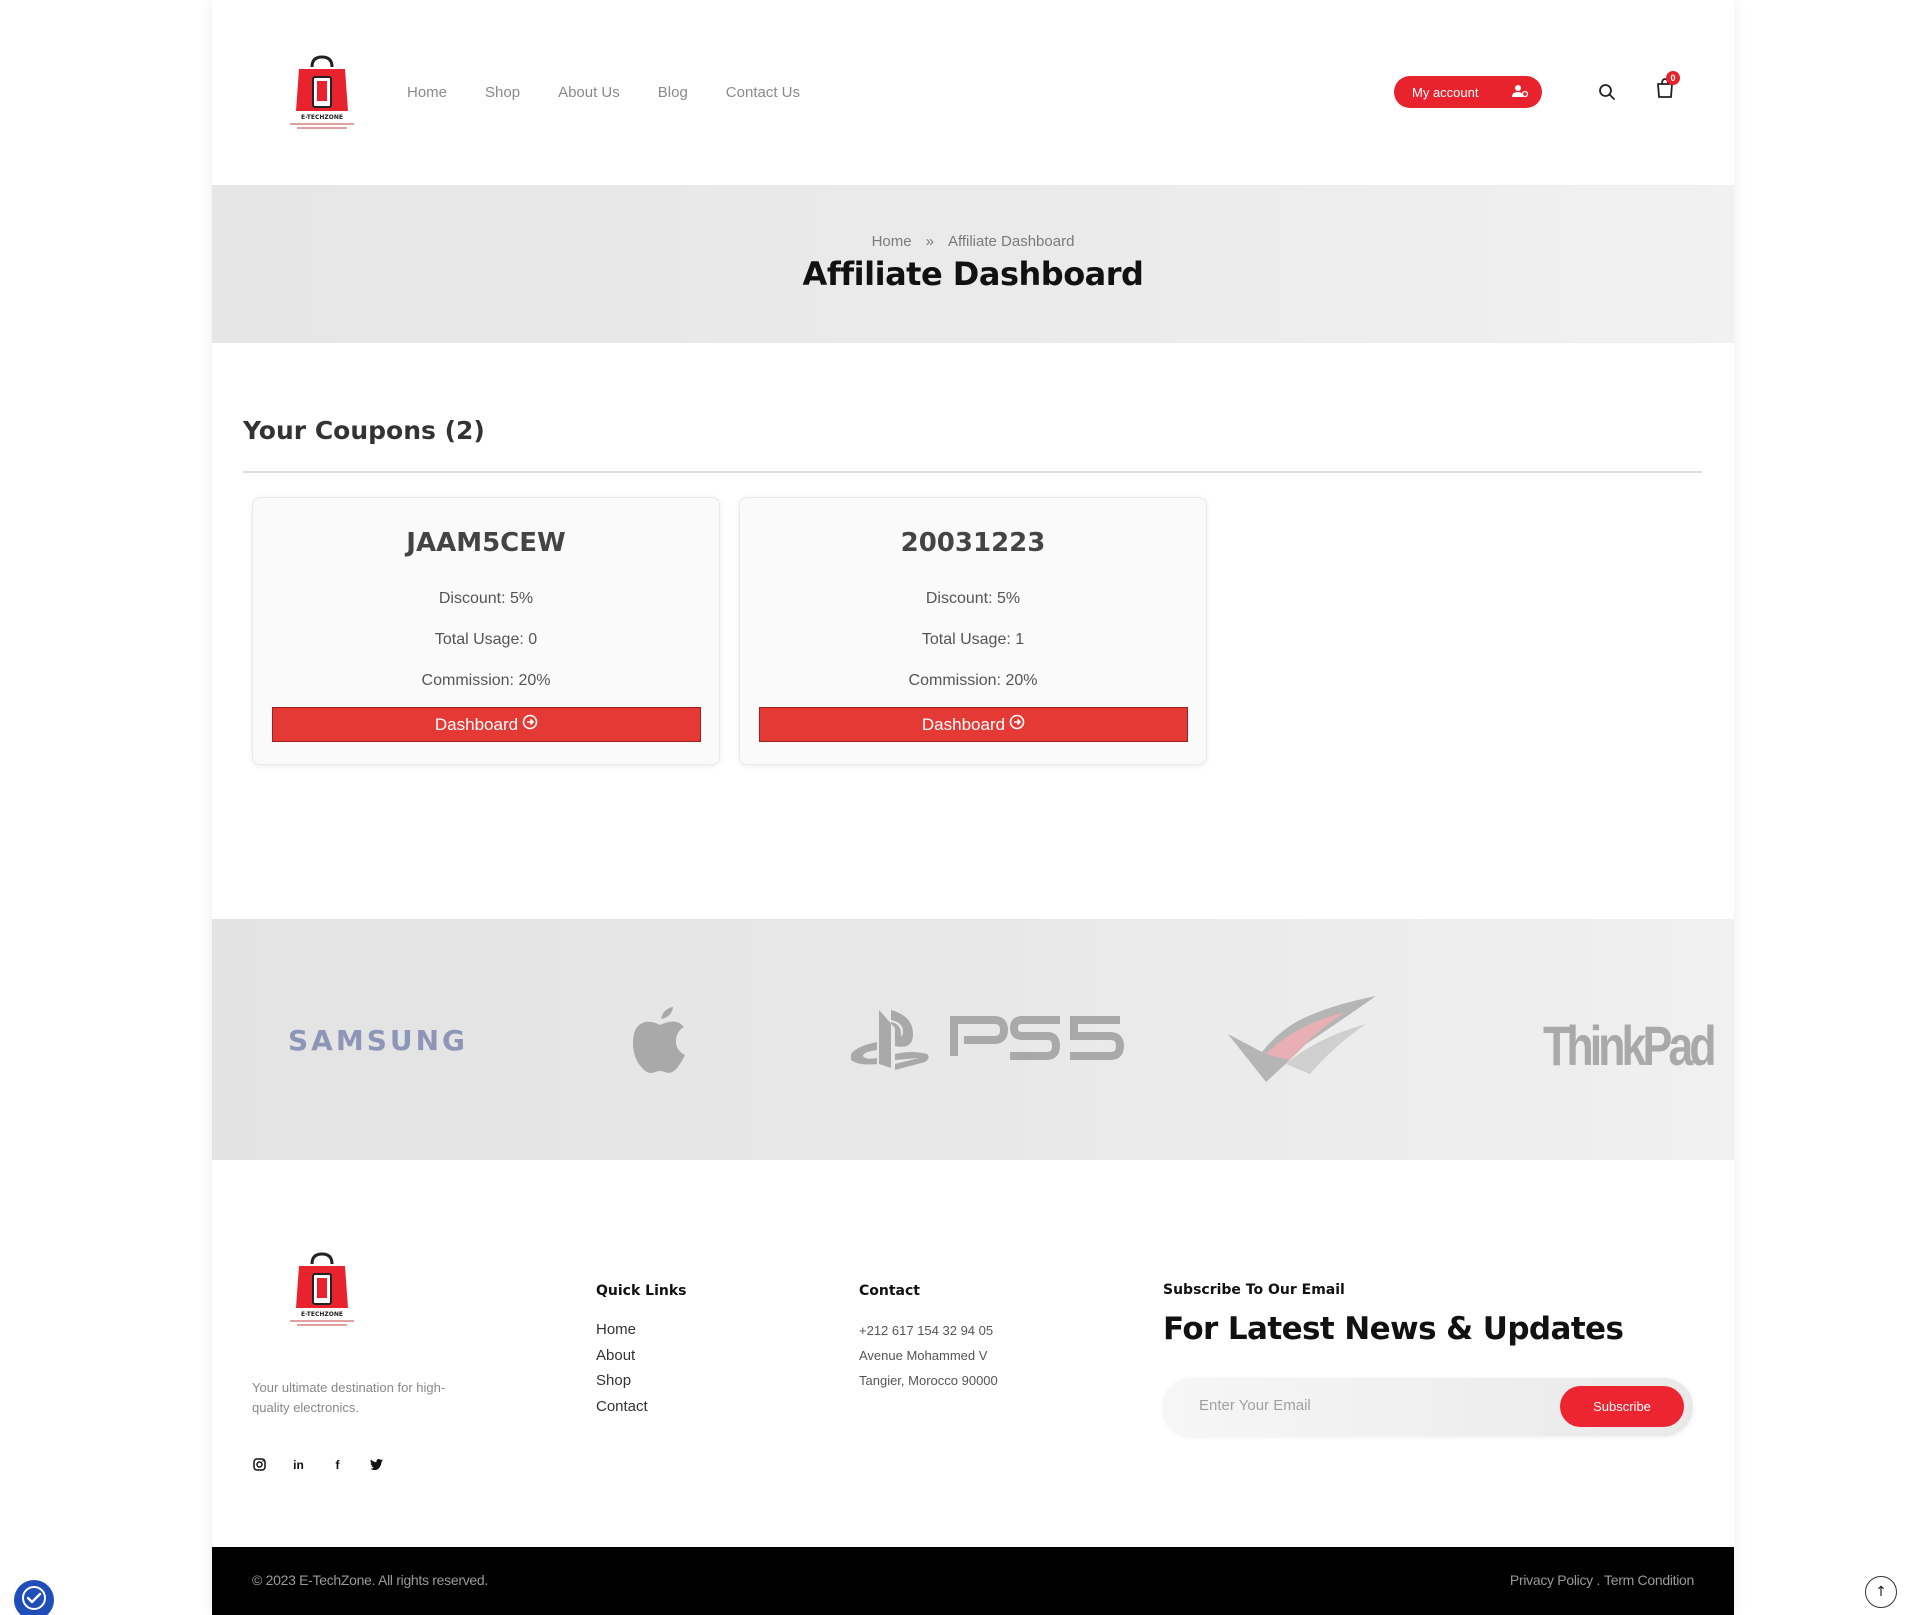 This screenshot has height=1615, width=1920. Describe the element at coordinates (622, 1334) in the screenshot. I see `footer-link-home: Home` at that location.